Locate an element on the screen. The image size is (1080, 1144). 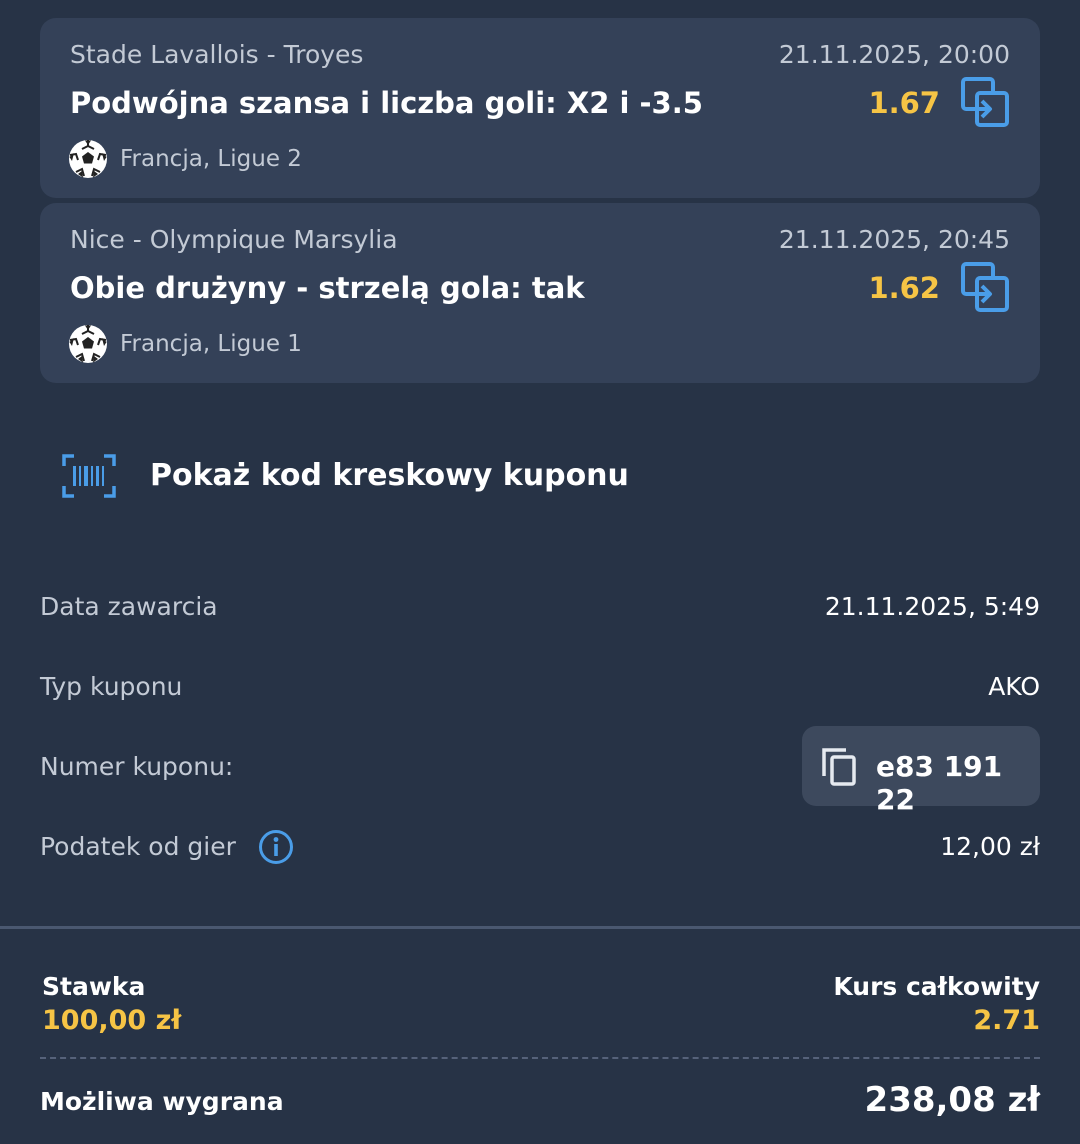
league-name: Francja, Ligue 2 is located at coordinates (211, 159).